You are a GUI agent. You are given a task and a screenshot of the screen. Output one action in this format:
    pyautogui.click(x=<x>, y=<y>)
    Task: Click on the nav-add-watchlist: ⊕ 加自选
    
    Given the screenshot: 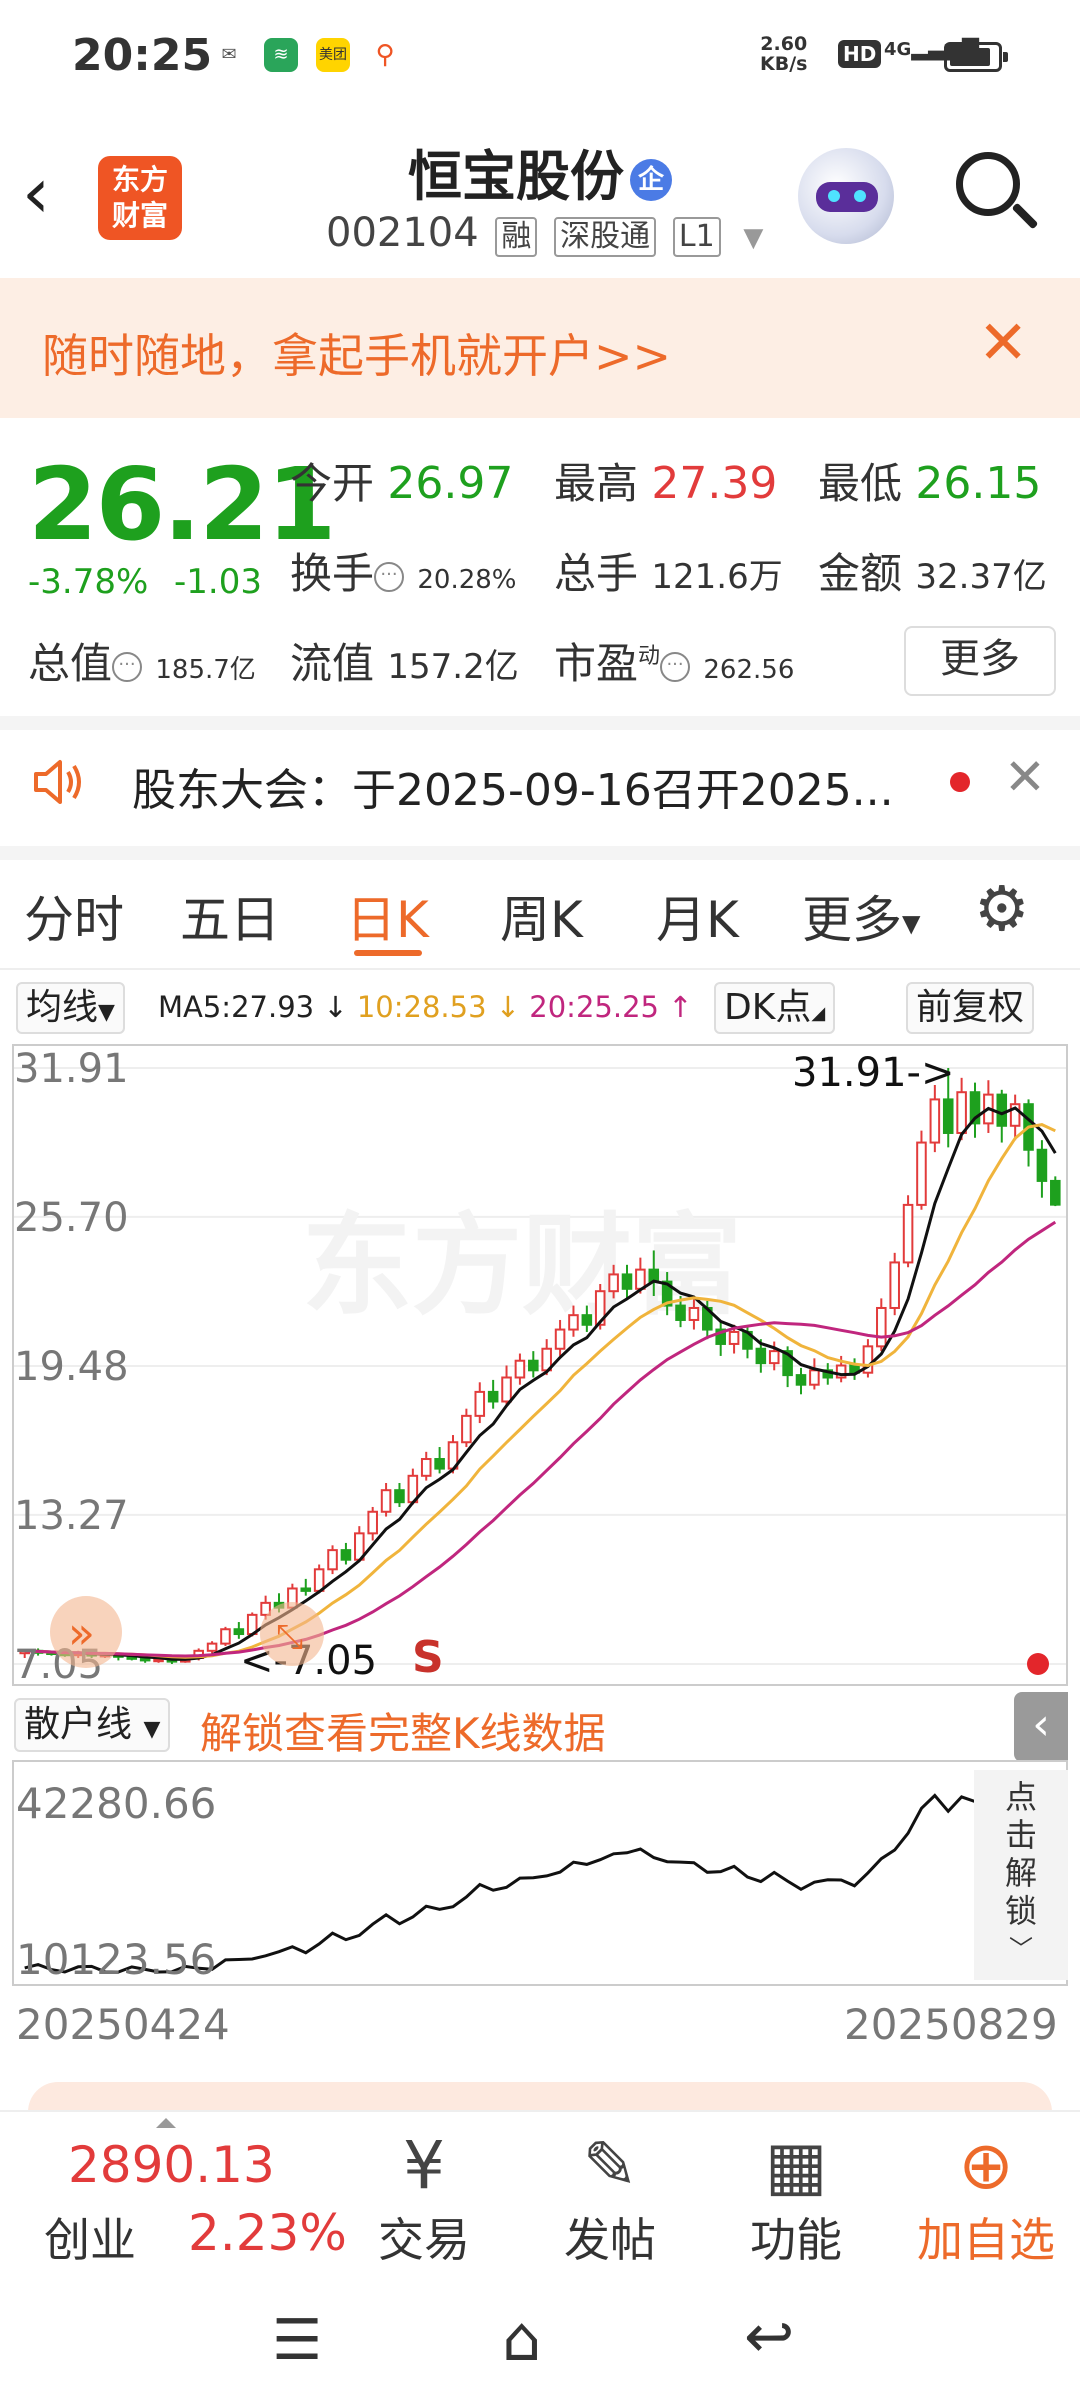 What is the action you would take?
    pyautogui.click(x=986, y=2199)
    